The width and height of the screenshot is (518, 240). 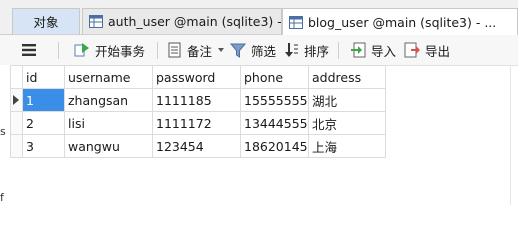 I want to click on column-header: username, so click(x=108, y=77).